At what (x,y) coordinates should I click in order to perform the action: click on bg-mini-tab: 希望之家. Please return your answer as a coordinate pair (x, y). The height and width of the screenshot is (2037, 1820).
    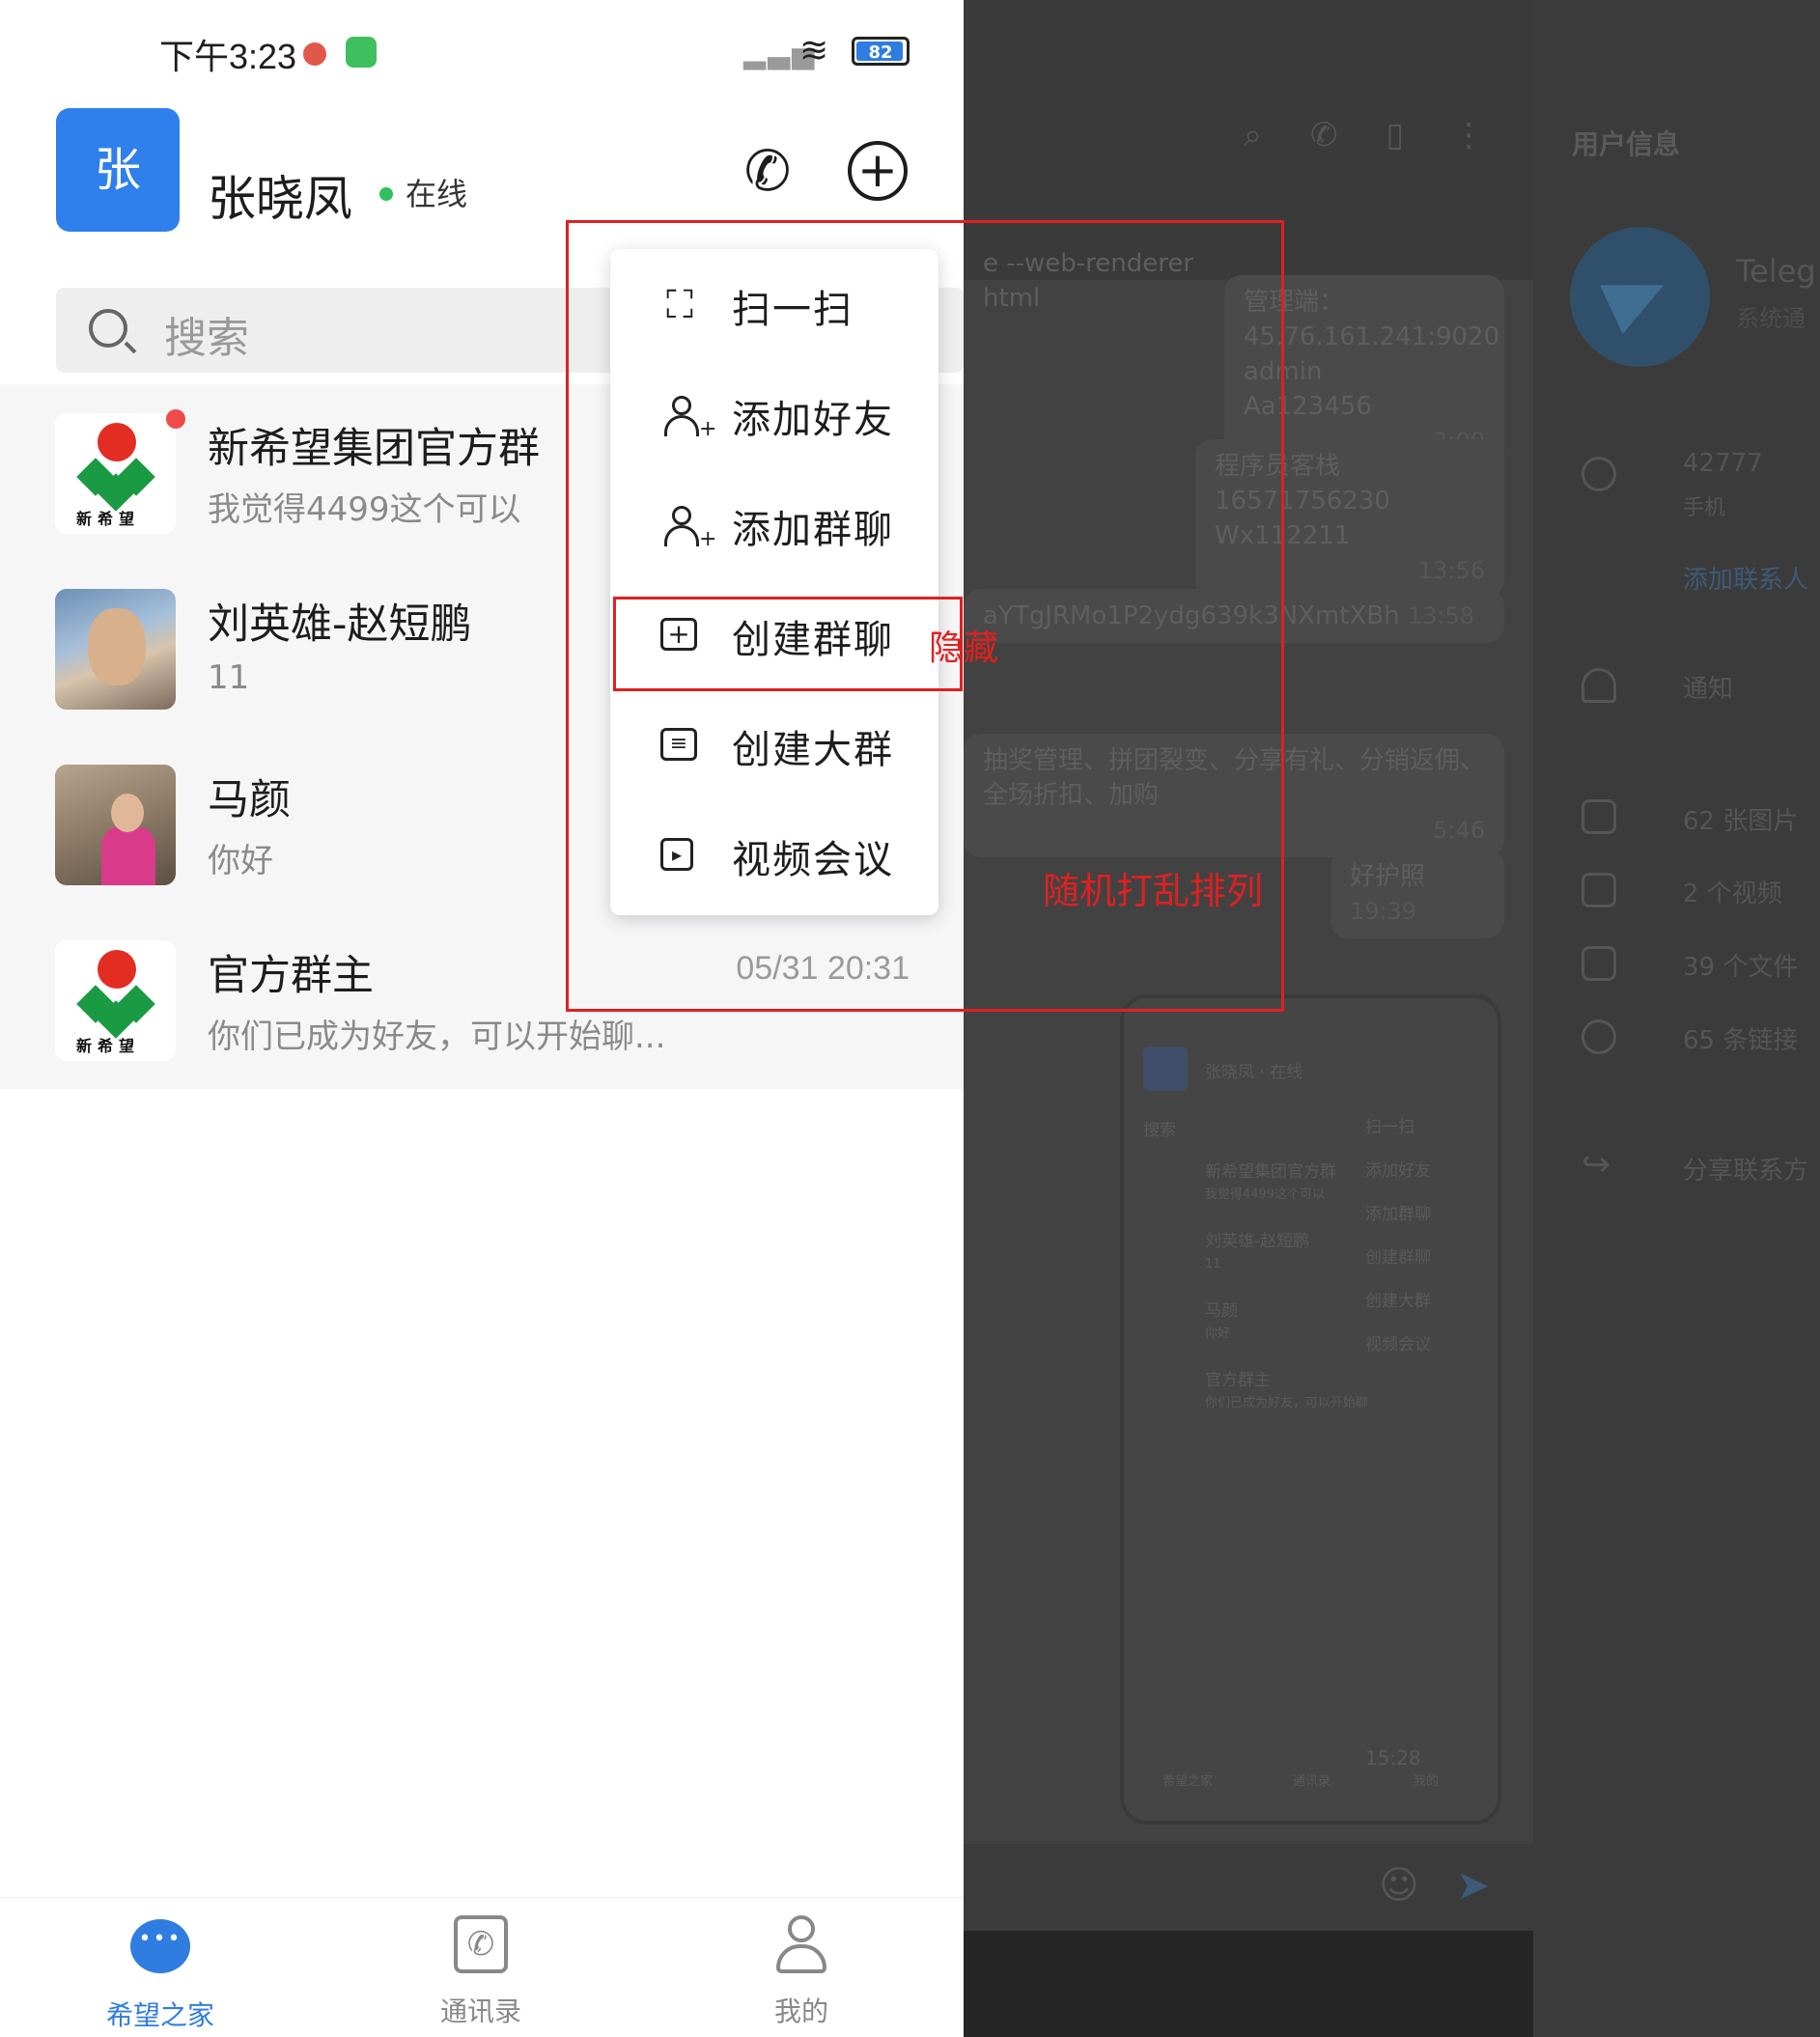
    Looking at the image, I should click on (1188, 1782).